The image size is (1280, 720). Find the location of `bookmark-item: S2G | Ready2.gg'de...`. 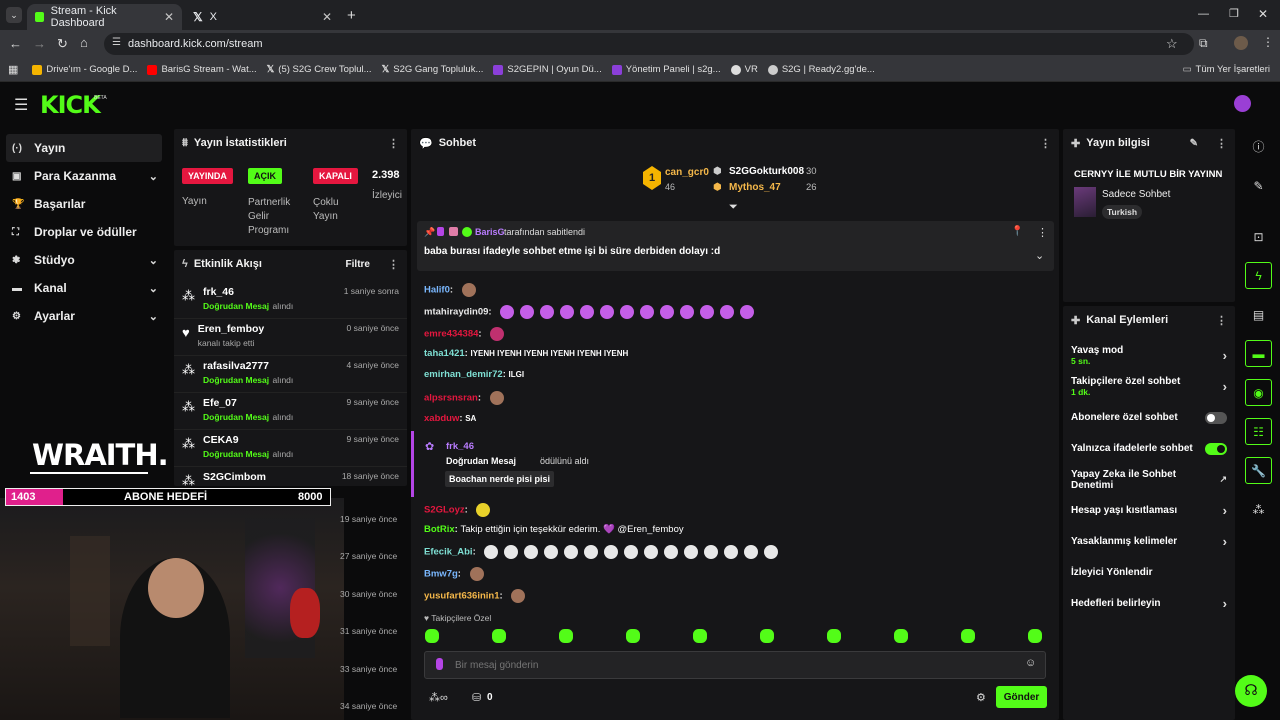

bookmark-item: S2G | Ready2.gg'de... is located at coordinates (821, 69).